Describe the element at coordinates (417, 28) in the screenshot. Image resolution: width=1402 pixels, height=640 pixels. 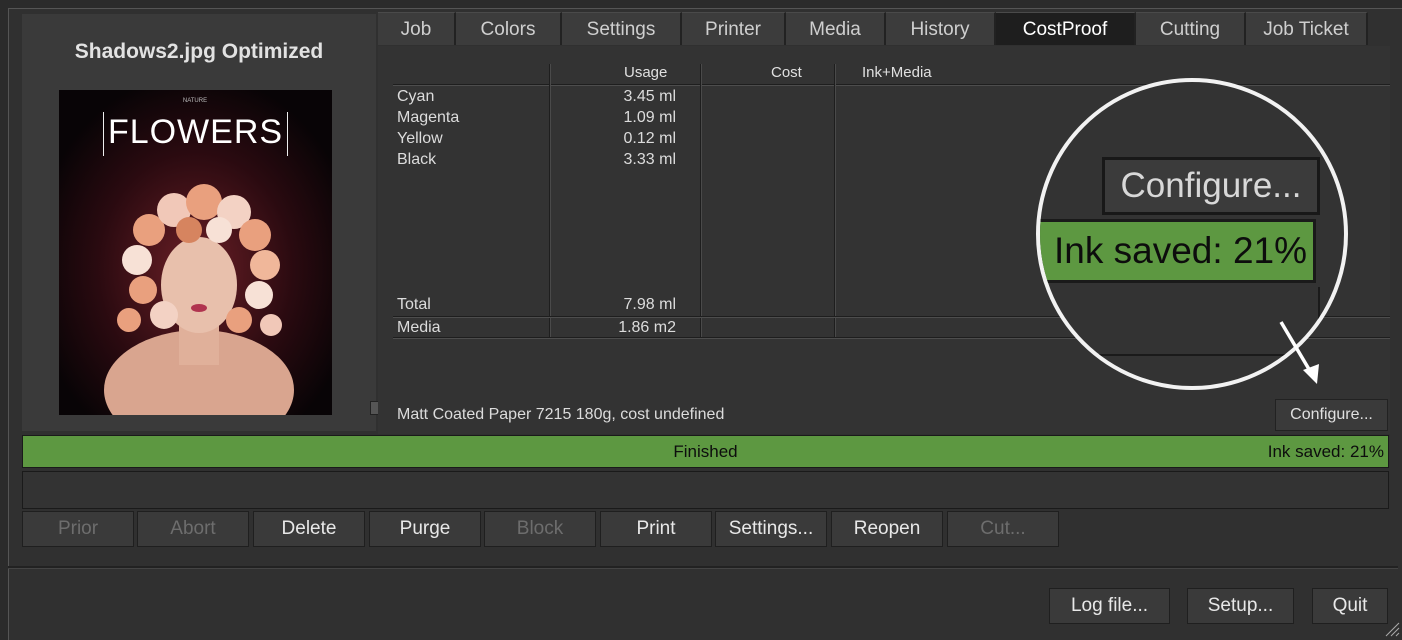
I see `tab-job: Job` at that location.